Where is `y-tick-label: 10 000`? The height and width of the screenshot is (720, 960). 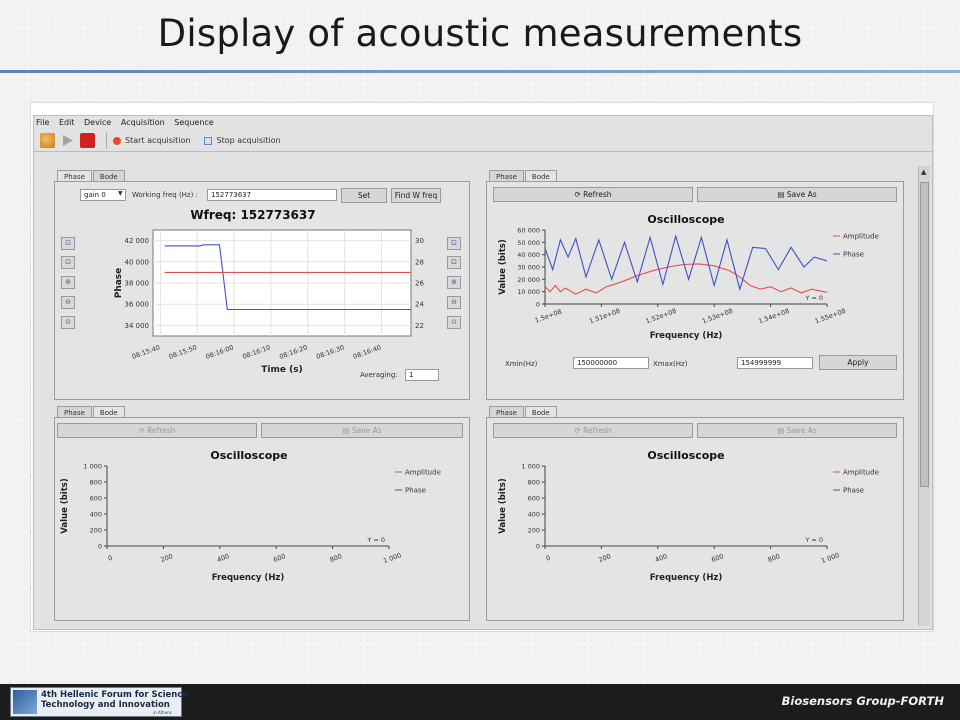 y-tick-label: 10 000 is located at coordinates (528, 292).